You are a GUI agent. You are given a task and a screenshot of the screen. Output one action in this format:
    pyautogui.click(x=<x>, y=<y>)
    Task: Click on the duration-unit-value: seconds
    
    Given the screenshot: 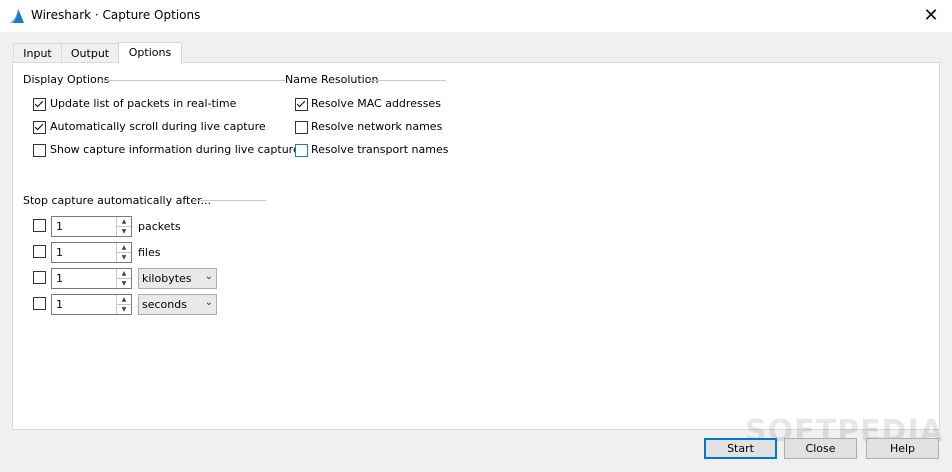 What is the action you would take?
    pyautogui.click(x=164, y=304)
    